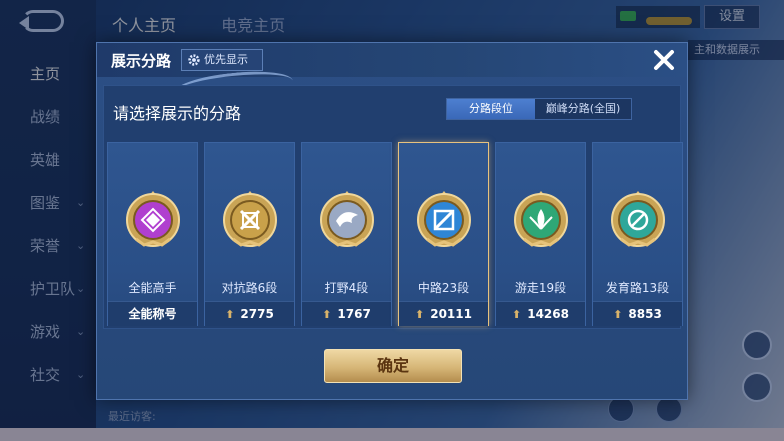 The image size is (784, 441). Describe the element at coordinates (664, 60) in the screenshot. I see `close-icon` at that location.